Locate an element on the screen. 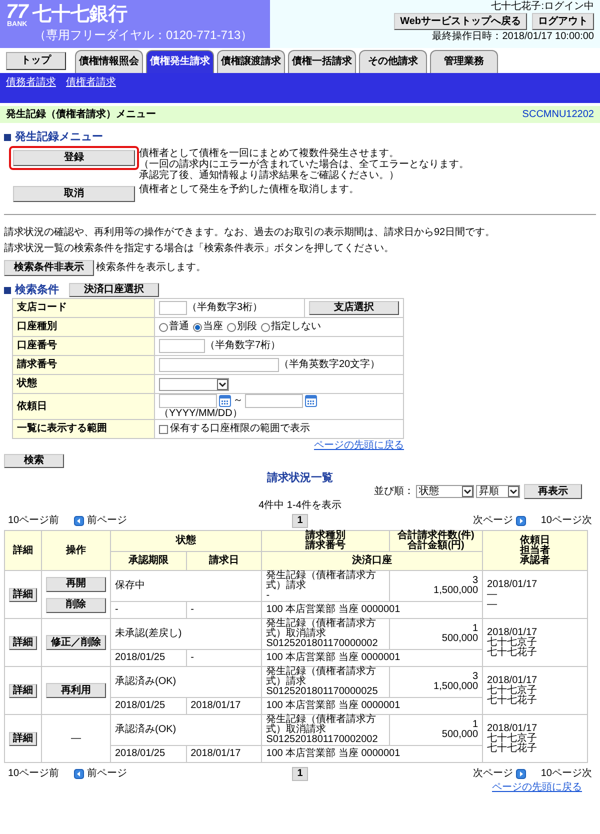 Image resolution: width=600 pixels, height=834 pixels. sub-nav-link: 債権者請求 is located at coordinates (91, 83).